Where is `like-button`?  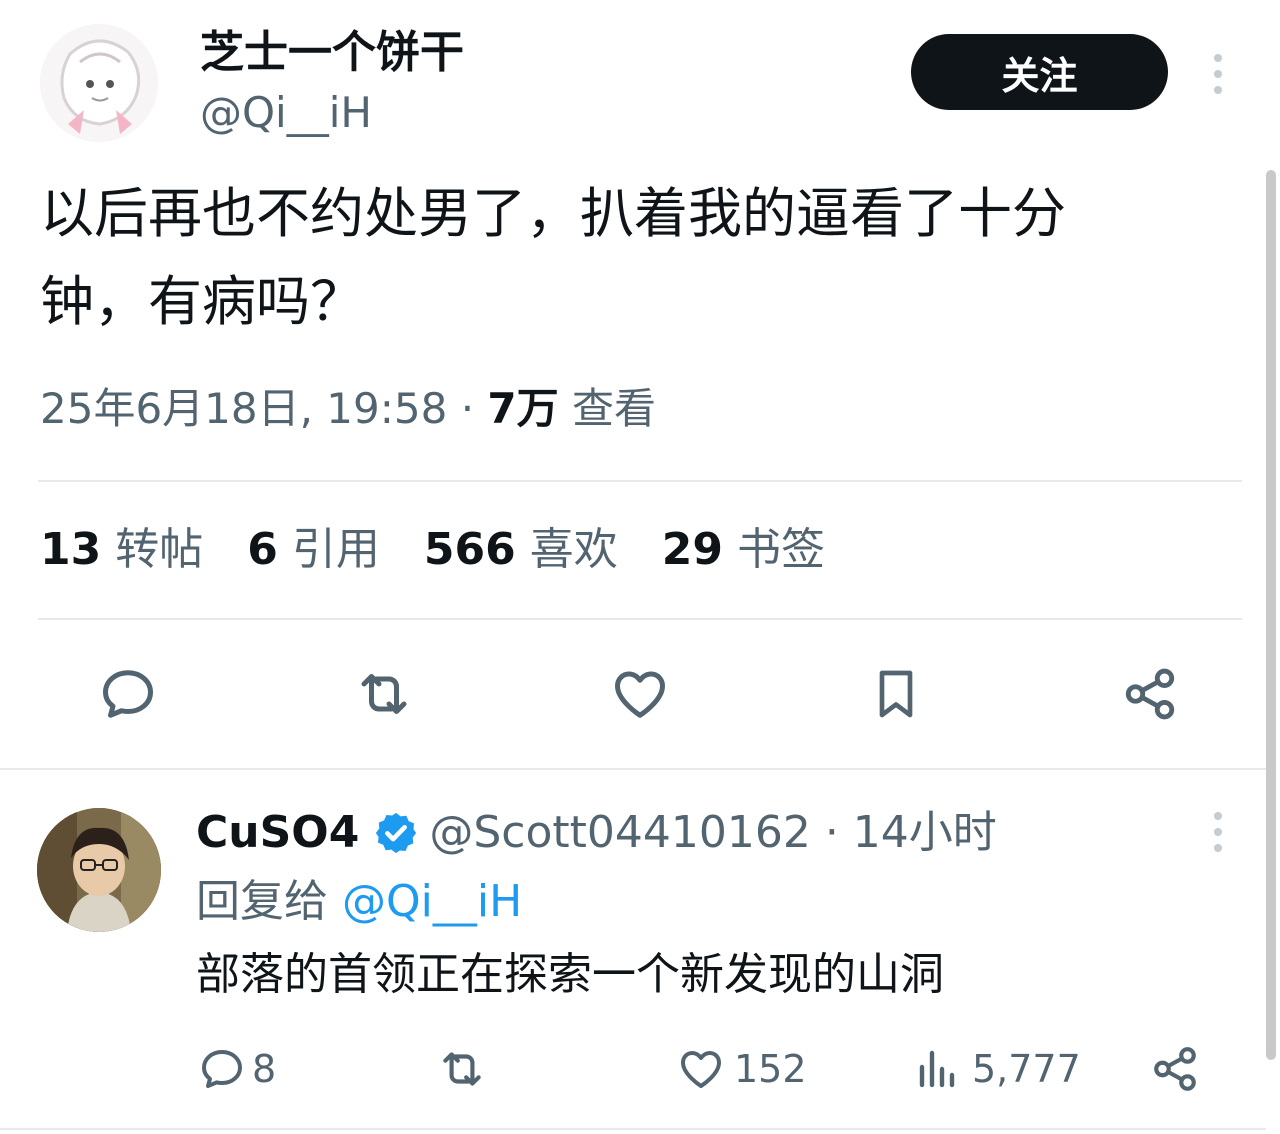
like-button is located at coordinates (640, 694).